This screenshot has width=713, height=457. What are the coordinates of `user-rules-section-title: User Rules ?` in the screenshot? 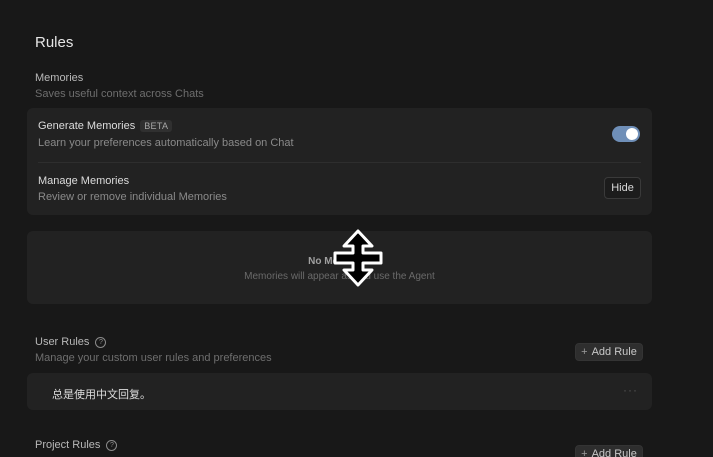 It's located at (71, 342).